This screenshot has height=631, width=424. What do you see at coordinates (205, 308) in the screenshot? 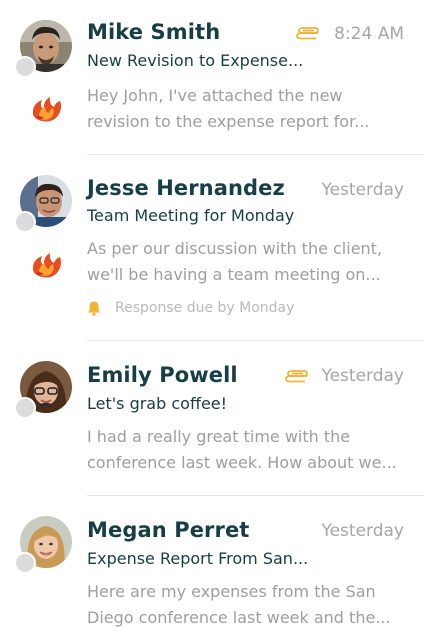
I see `response-due-text: Response due by Monday` at bounding box center [205, 308].